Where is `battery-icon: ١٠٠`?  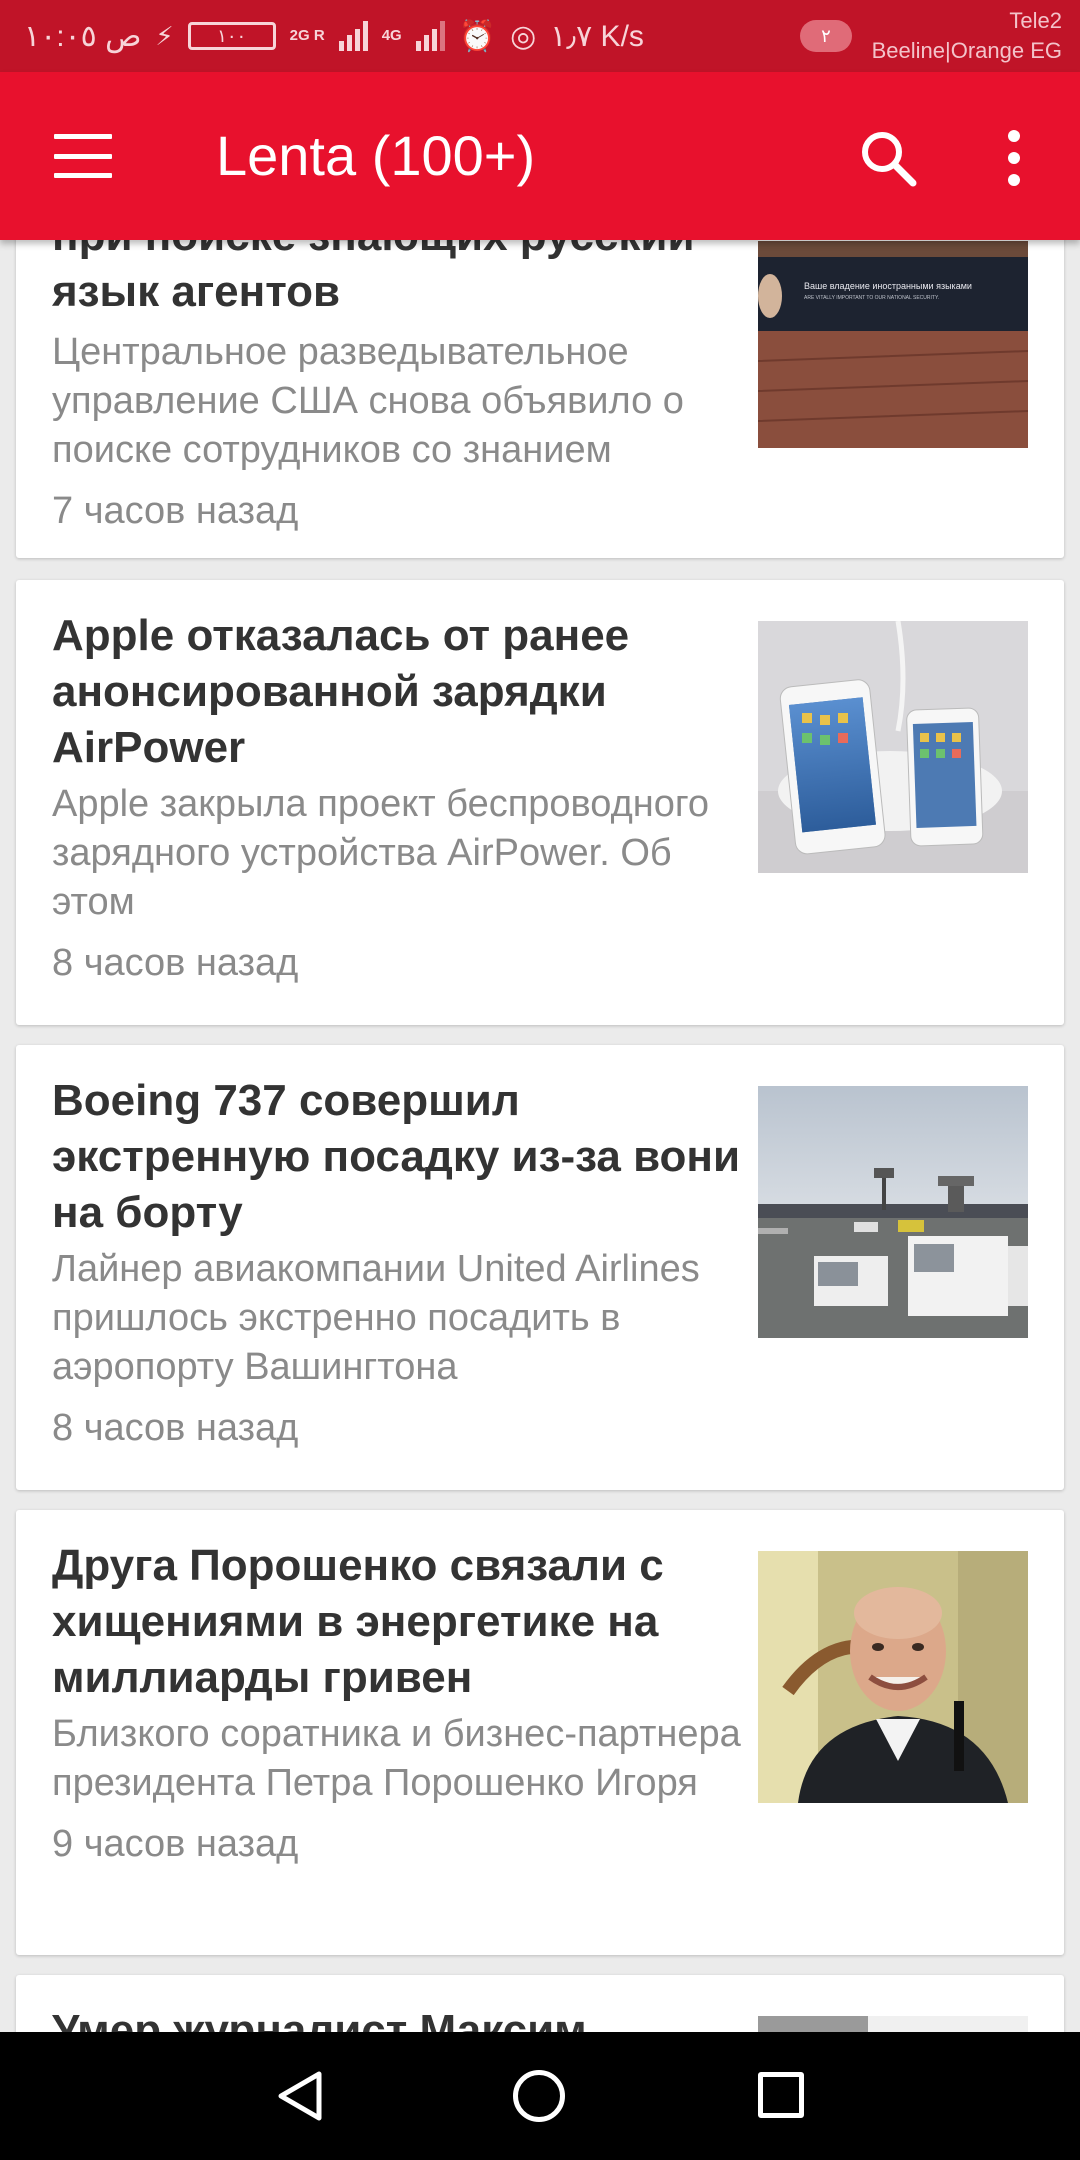
battery-icon: ١٠٠ is located at coordinates (231, 36).